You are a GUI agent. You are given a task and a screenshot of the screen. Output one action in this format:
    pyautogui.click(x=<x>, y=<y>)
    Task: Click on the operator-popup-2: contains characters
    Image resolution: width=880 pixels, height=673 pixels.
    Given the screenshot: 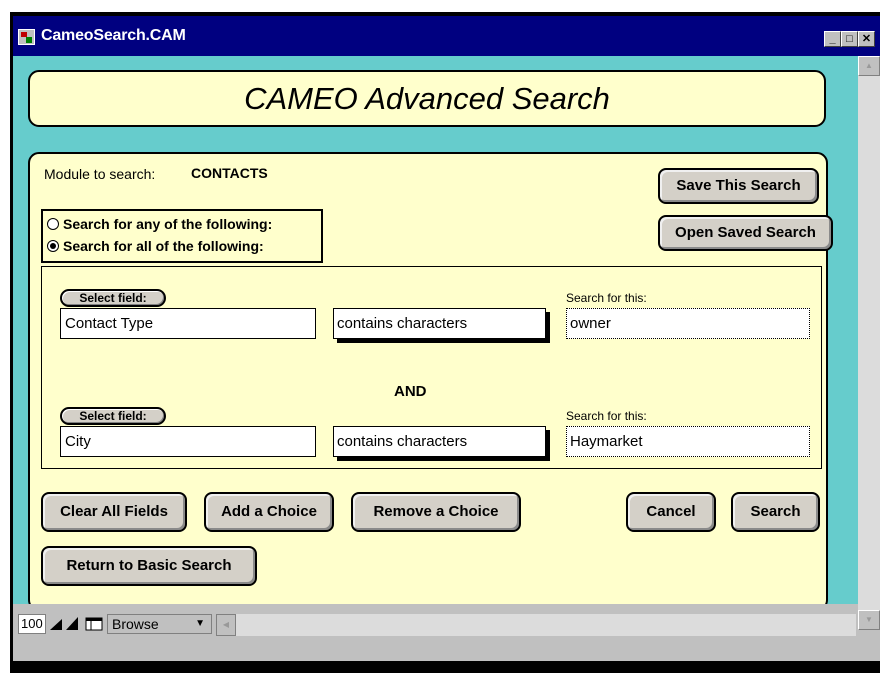 What is the action you would take?
    pyautogui.click(x=439, y=441)
    